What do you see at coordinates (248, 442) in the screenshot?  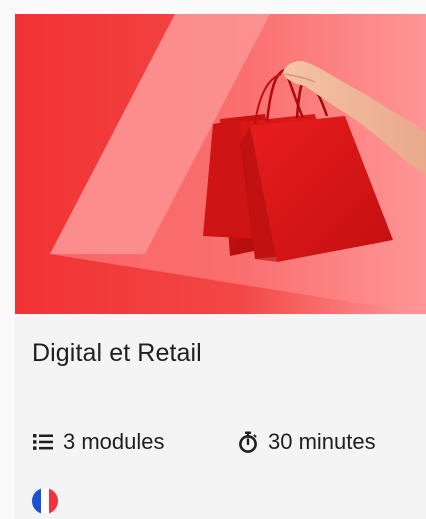 I see `stopwatch-icon` at bounding box center [248, 442].